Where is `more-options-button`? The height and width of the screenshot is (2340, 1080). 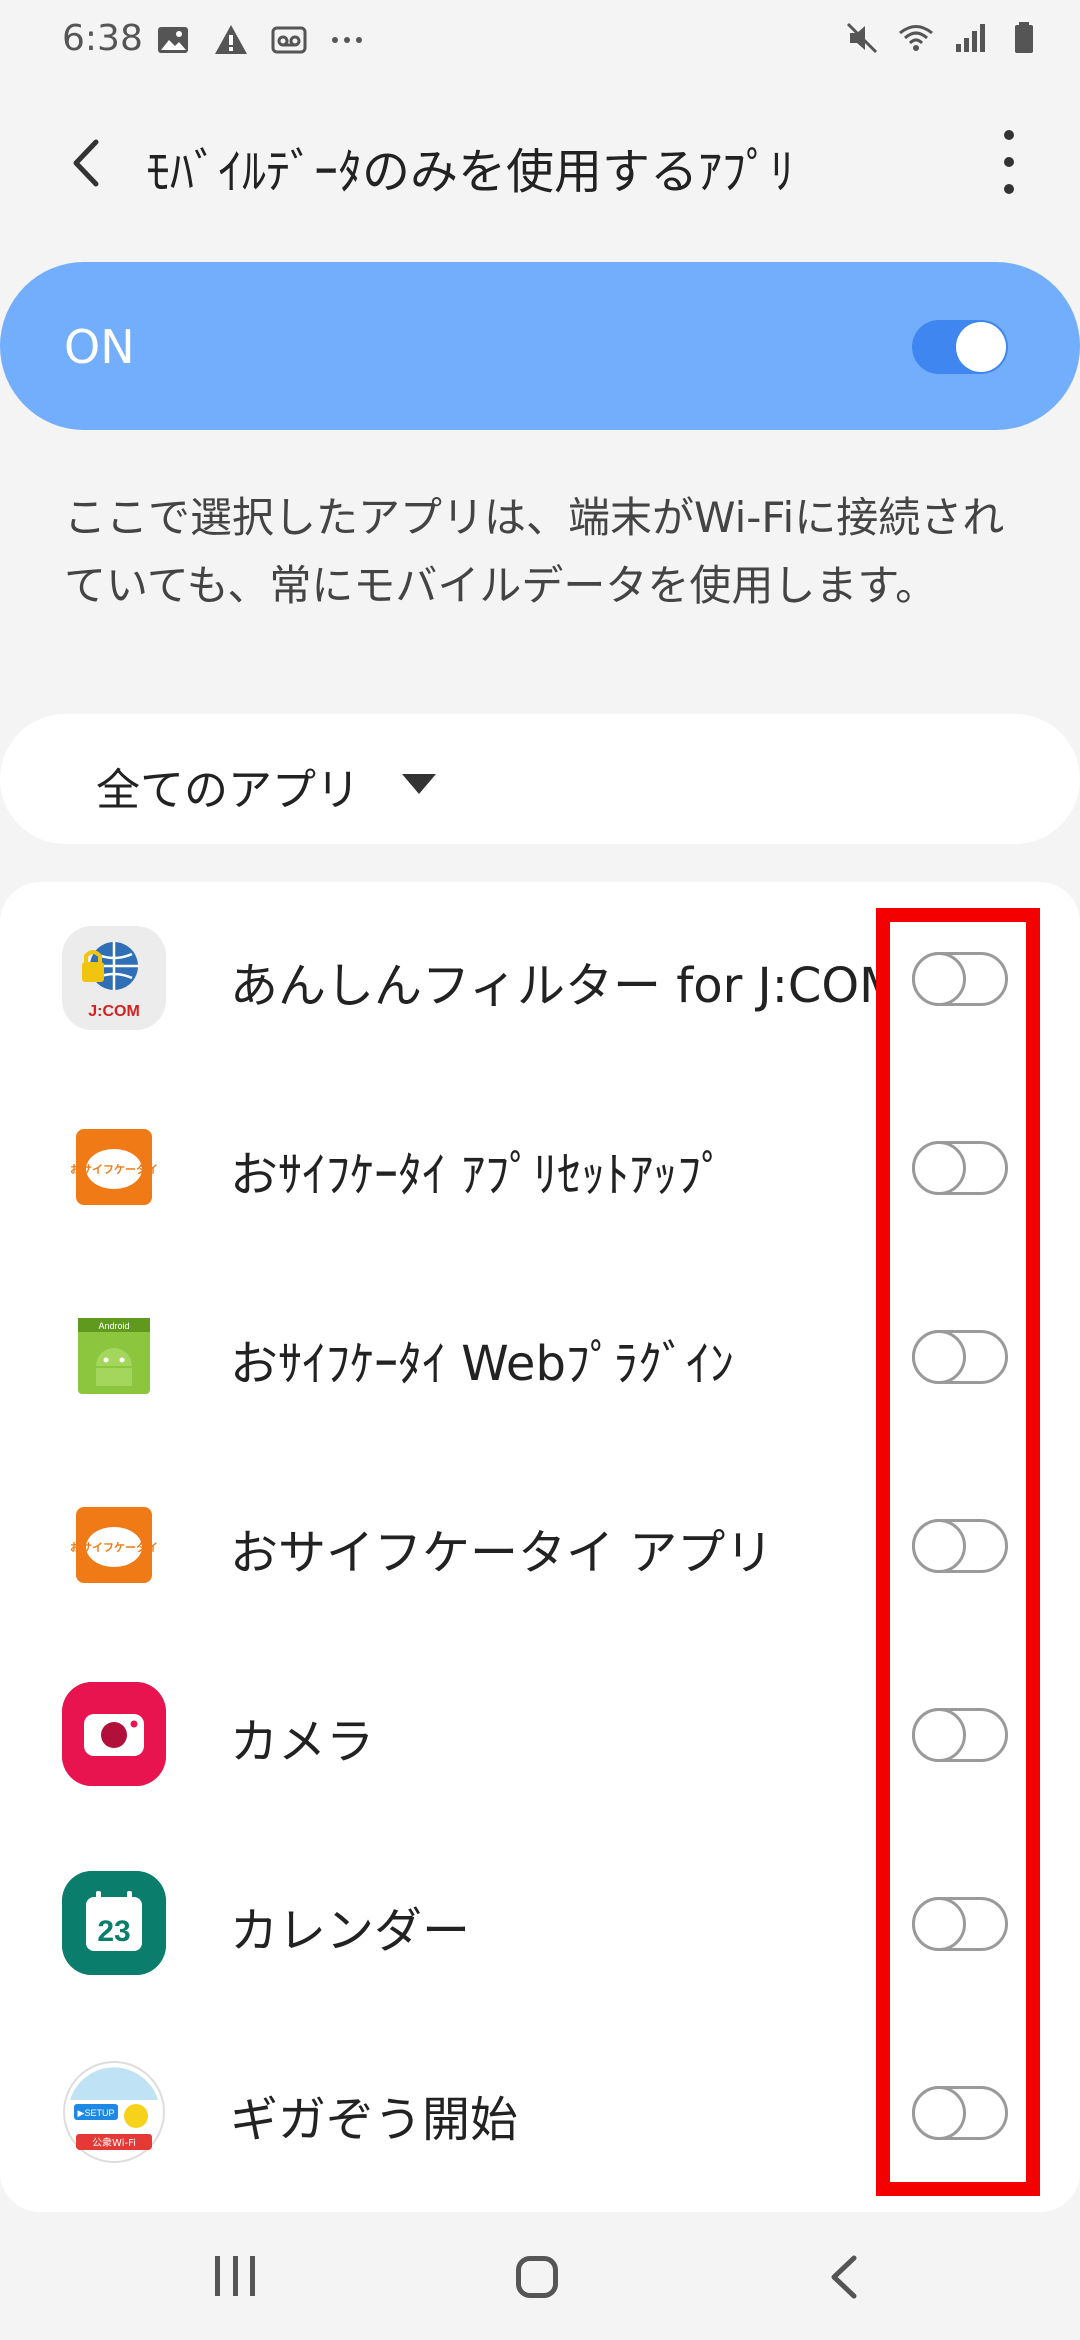
more-options-button is located at coordinates (1009, 162).